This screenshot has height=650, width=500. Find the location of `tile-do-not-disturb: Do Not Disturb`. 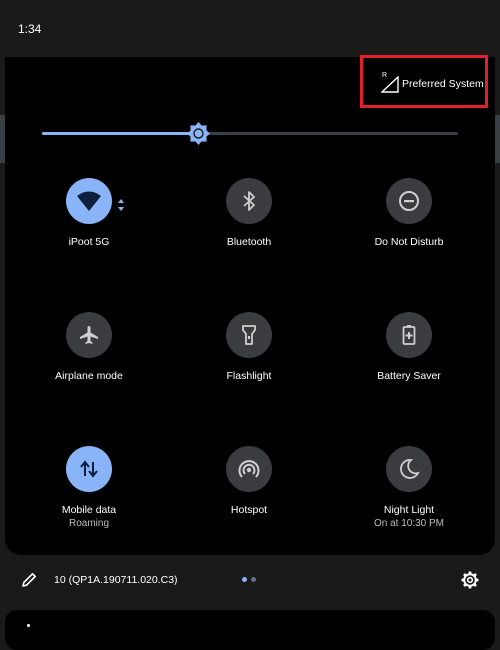

tile-do-not-disturb: Do Not Disturb is located at coordinates (409, 218).